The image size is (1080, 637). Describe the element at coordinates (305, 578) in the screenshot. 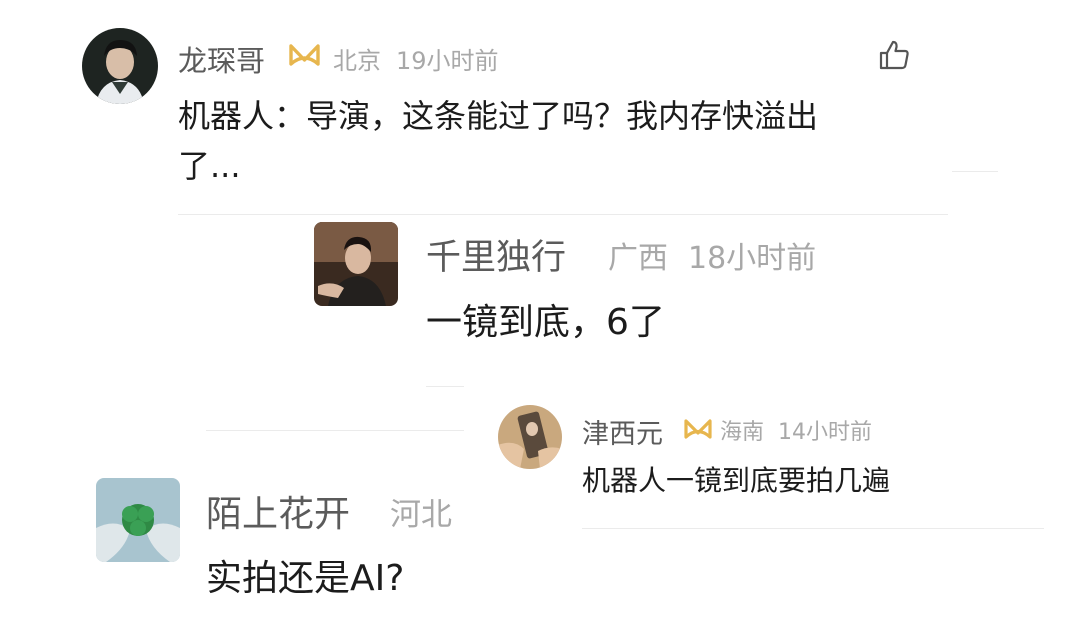

I see `comment-text: 实拍还是AI?` at that location.